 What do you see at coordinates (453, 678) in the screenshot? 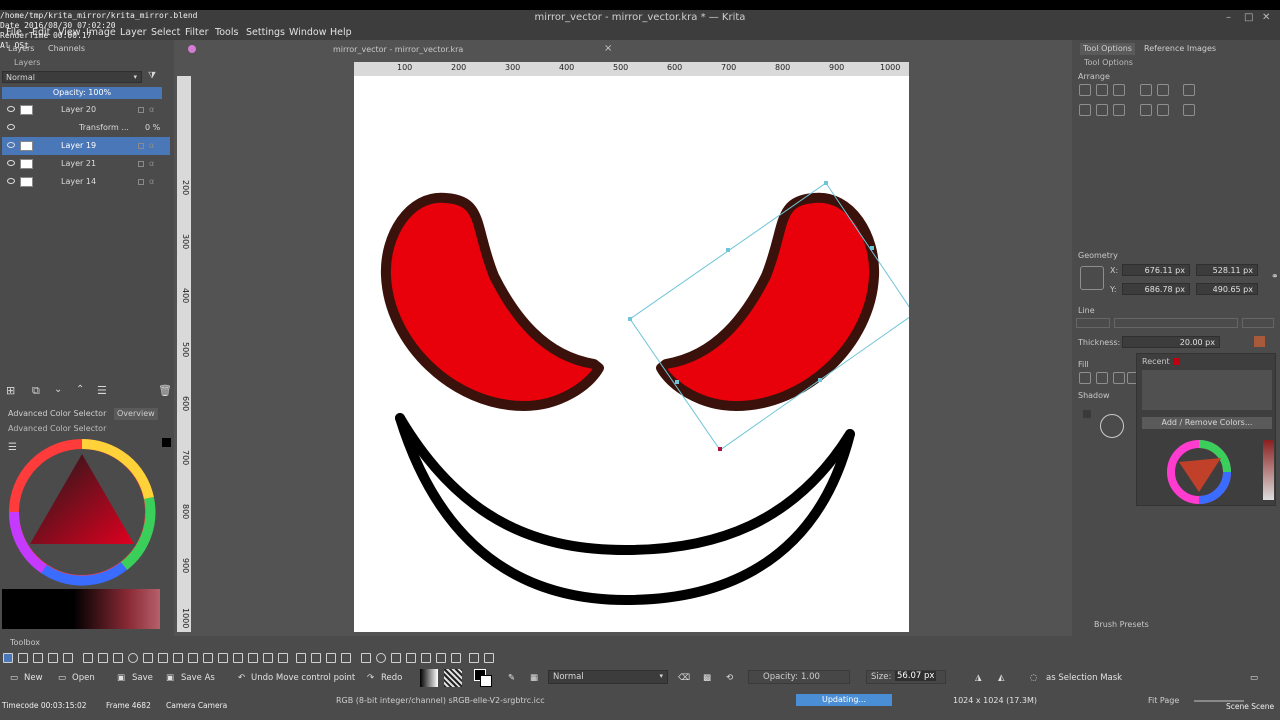
I see `pattern-swatch` at bounding box center [453, 678].